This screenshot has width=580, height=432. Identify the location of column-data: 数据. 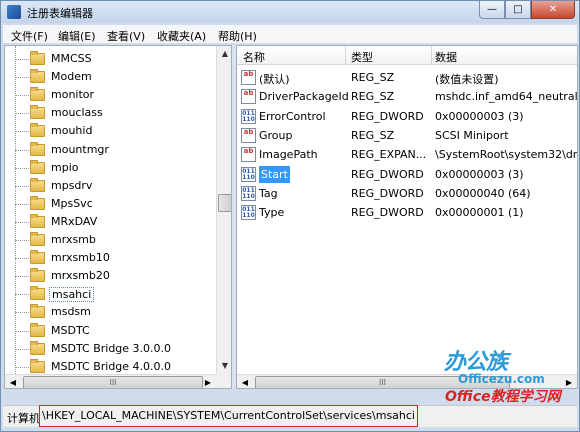
(446, 57).